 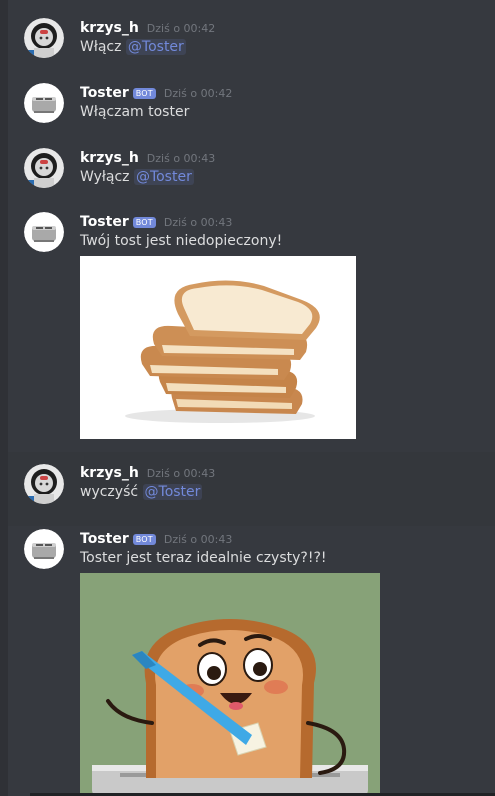 I want to click on message-content: Wyłącz @Toster, so click(x=137, y=177).